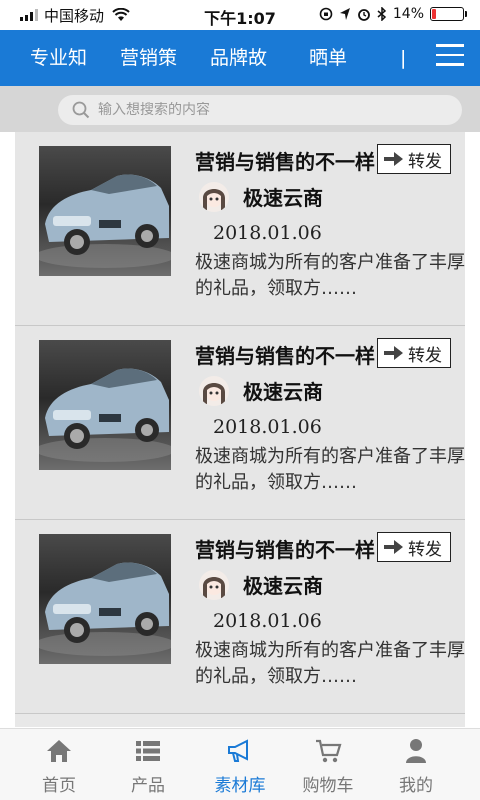 Image resolution: width=480 pixels, height=800 pixels. I want to click on hamburger-icon, so click(450, 55).